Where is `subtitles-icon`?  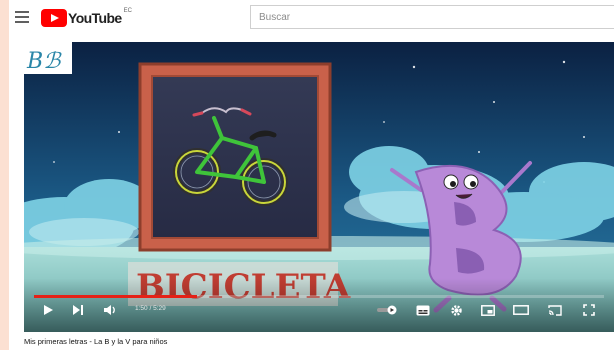 subtitles-icon is located at coordinates (423, 310).